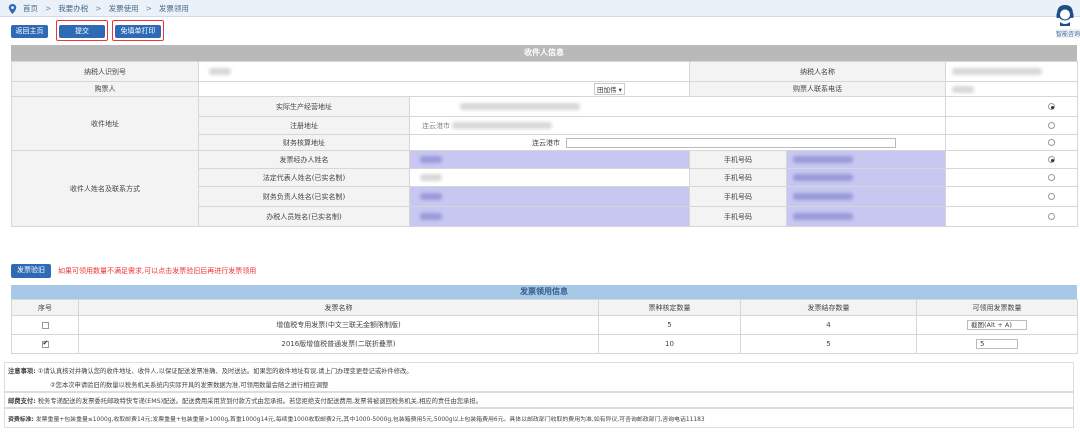  Describe the element at coordinates (544, 292) in the screenshot. I see `invoice-section-header: 发票领用信息` at that location.